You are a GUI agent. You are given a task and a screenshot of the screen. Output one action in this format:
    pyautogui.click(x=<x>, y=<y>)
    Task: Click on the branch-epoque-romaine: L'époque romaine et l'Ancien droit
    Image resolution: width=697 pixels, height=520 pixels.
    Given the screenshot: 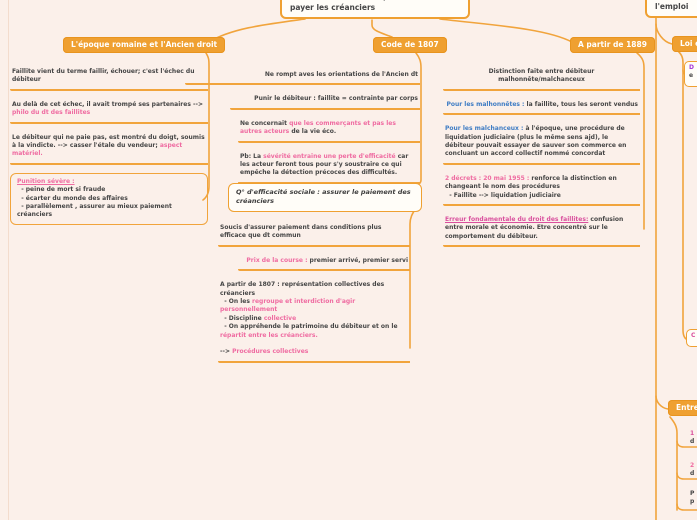 What is the action you would take?
    pyautogui.click(x=144, y=45)
    